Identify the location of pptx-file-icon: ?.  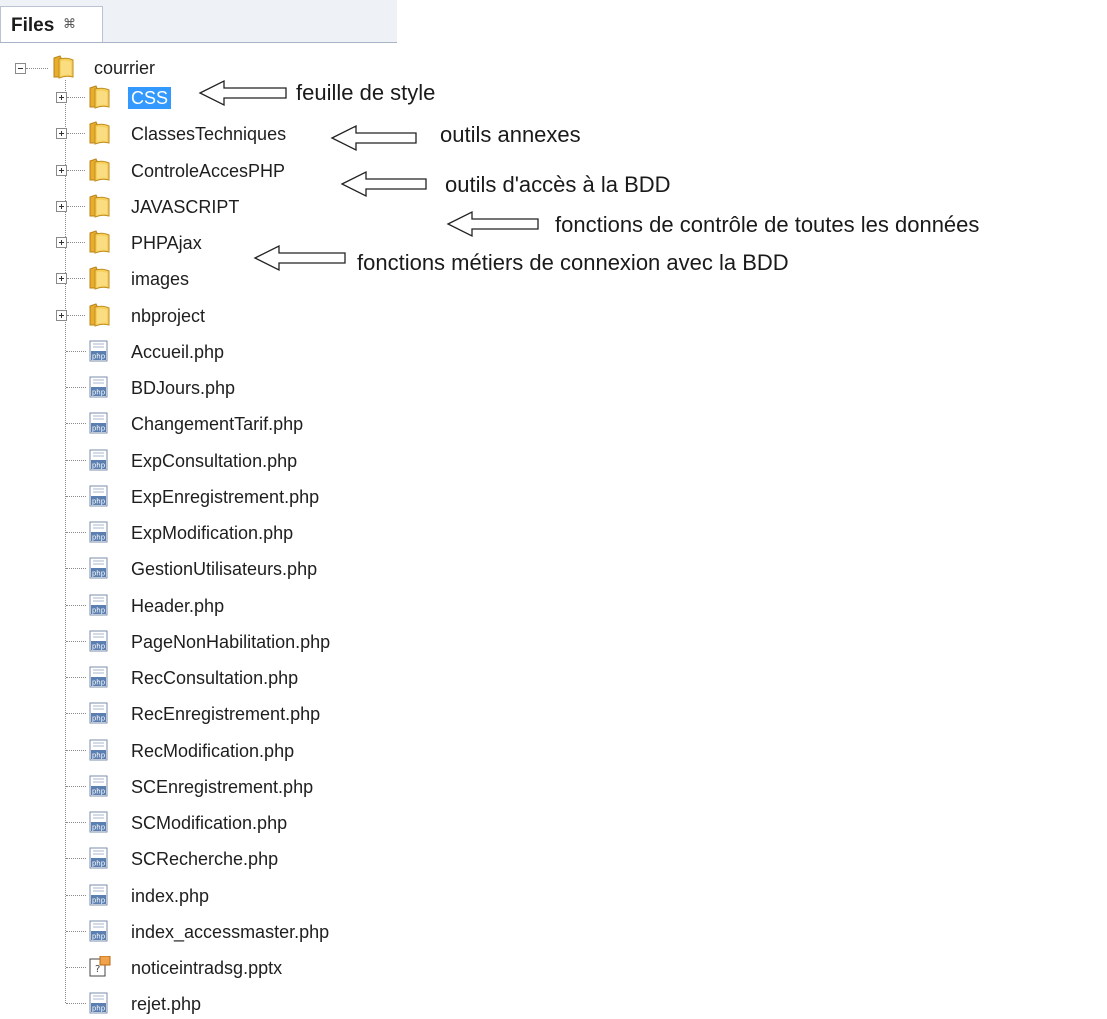
(100, 966).